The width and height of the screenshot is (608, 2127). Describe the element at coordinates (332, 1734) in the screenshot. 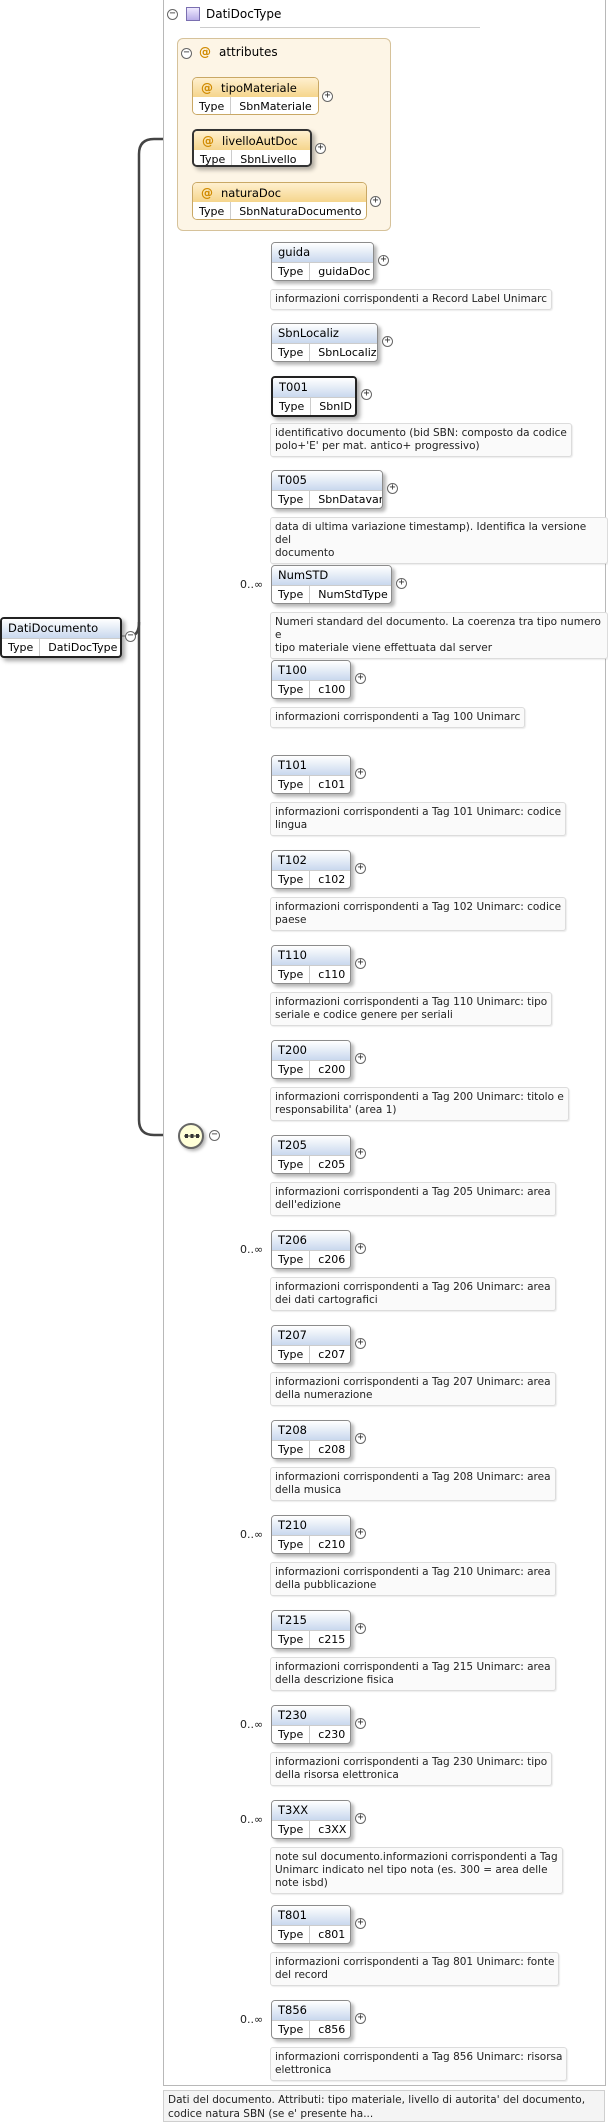

I see `element-type-value: c230` at that location.